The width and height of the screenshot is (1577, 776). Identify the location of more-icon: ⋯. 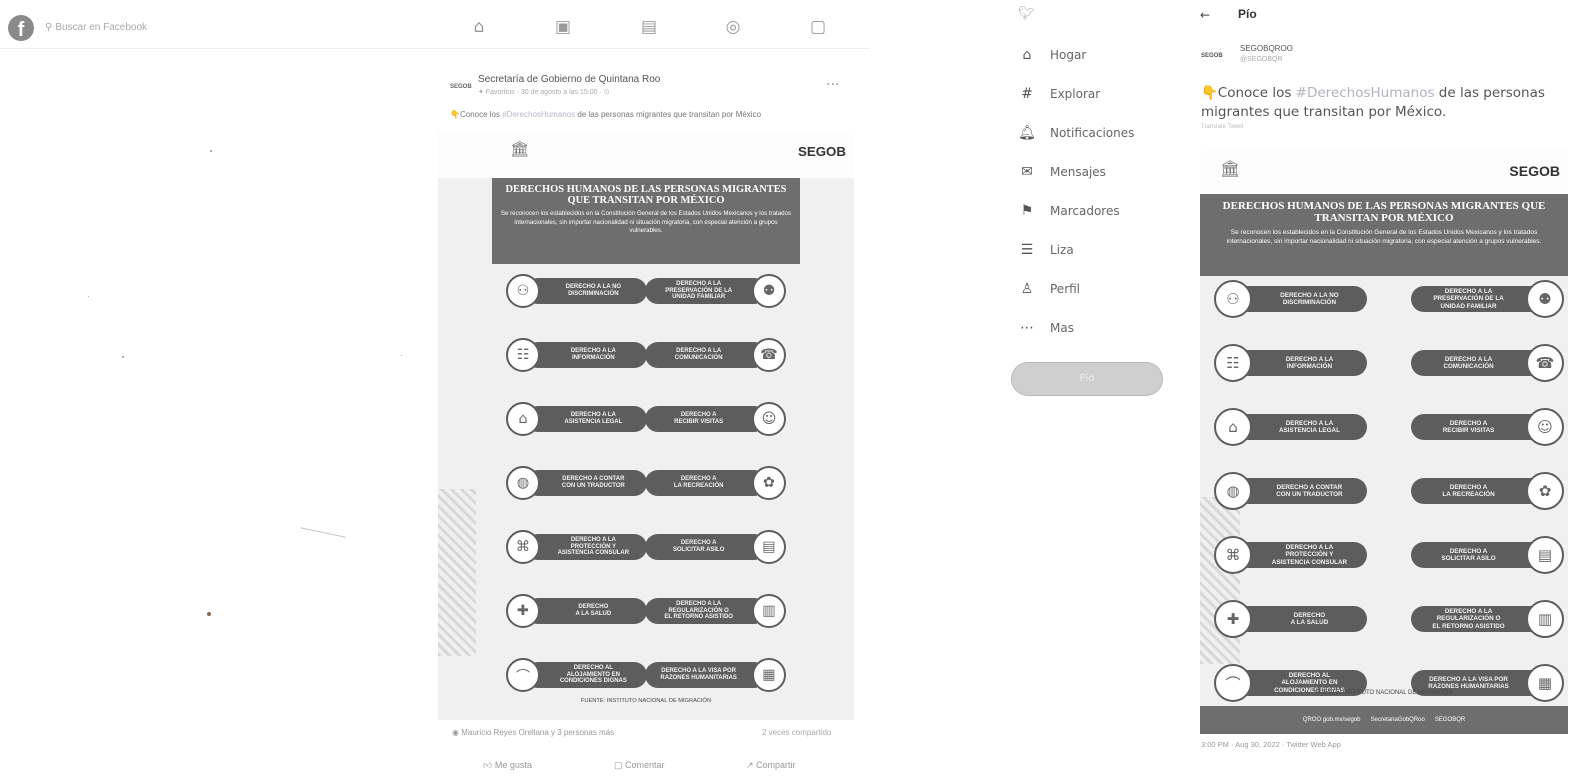
(1027, 328).